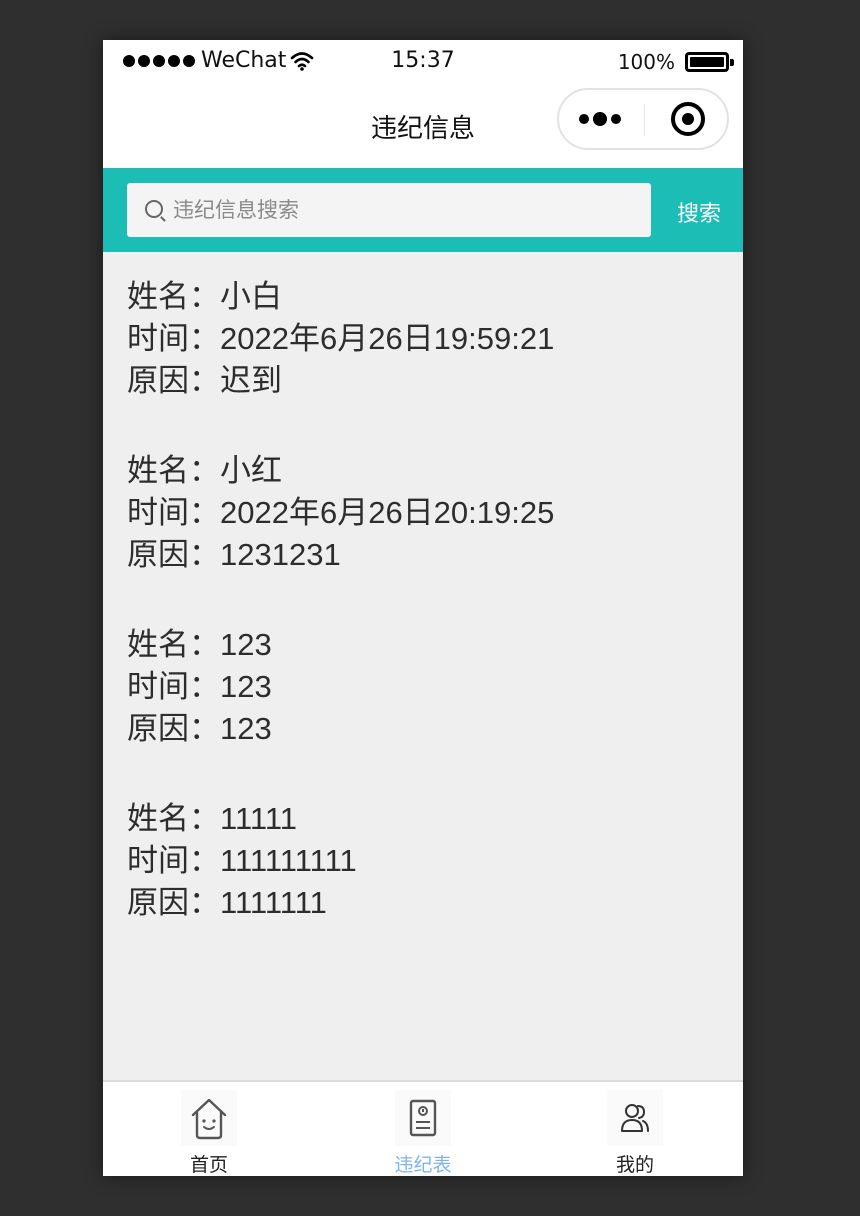 The height and width of the screenshot is (1216, 860). I want to click on document-icon, so click(423, 1118).